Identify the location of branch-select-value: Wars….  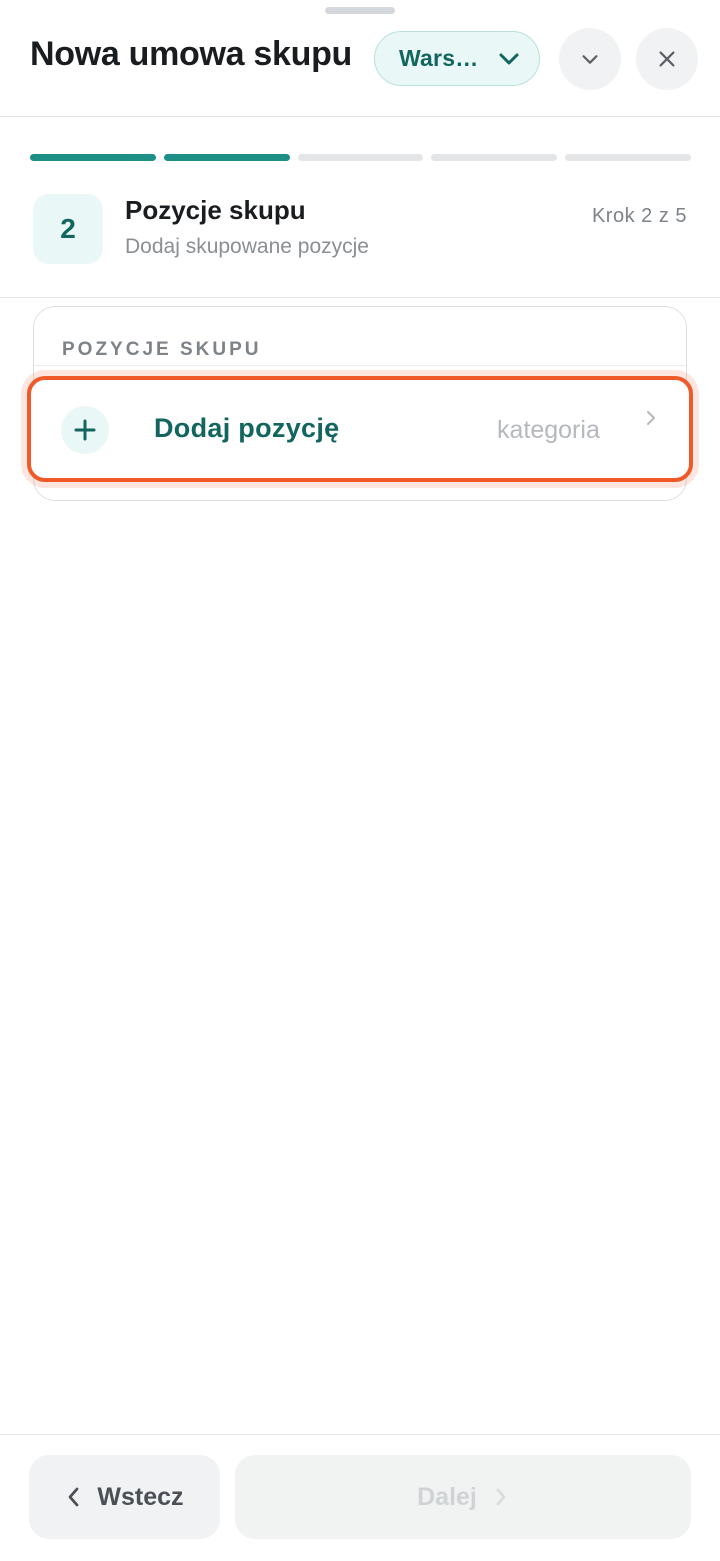
(439, 58).